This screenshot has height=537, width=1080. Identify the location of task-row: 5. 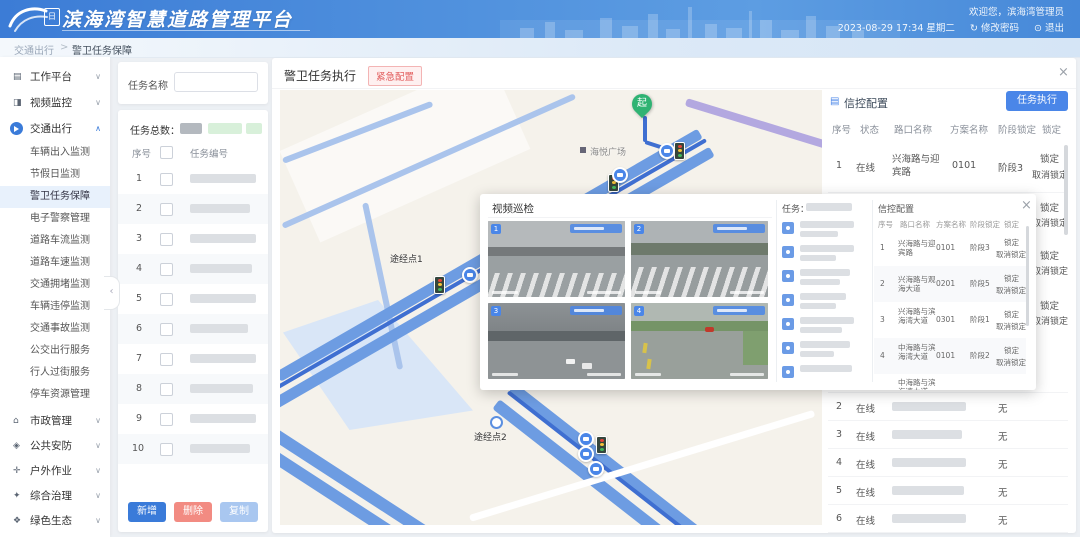
(193, 299).